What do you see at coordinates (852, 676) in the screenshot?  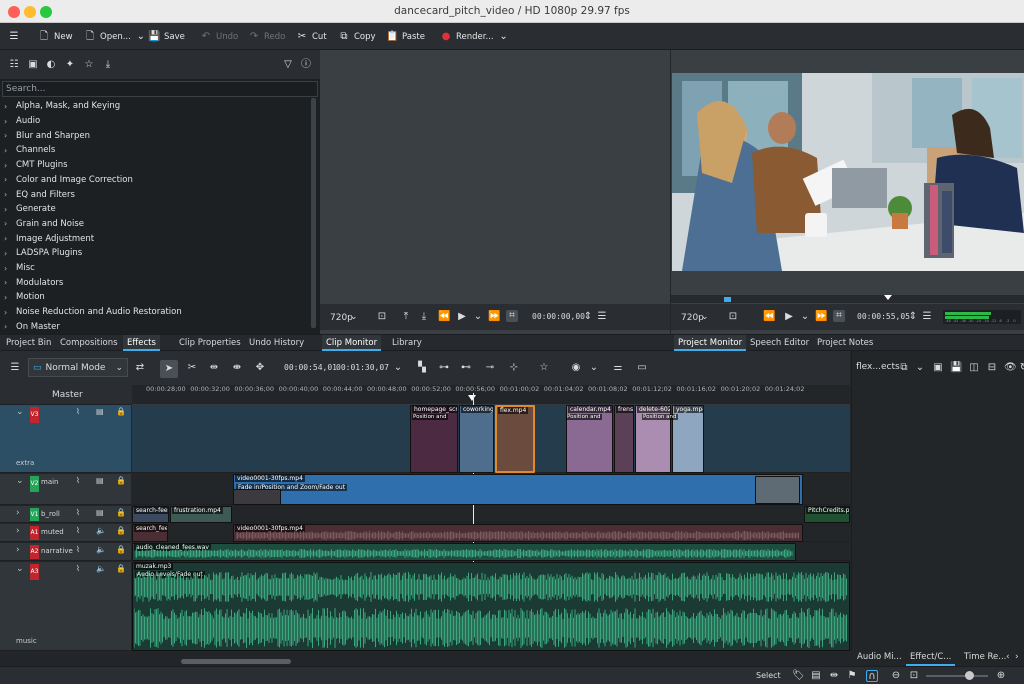 I see `marker-flag-icon: ⚑` at bounding box center [852, 676].